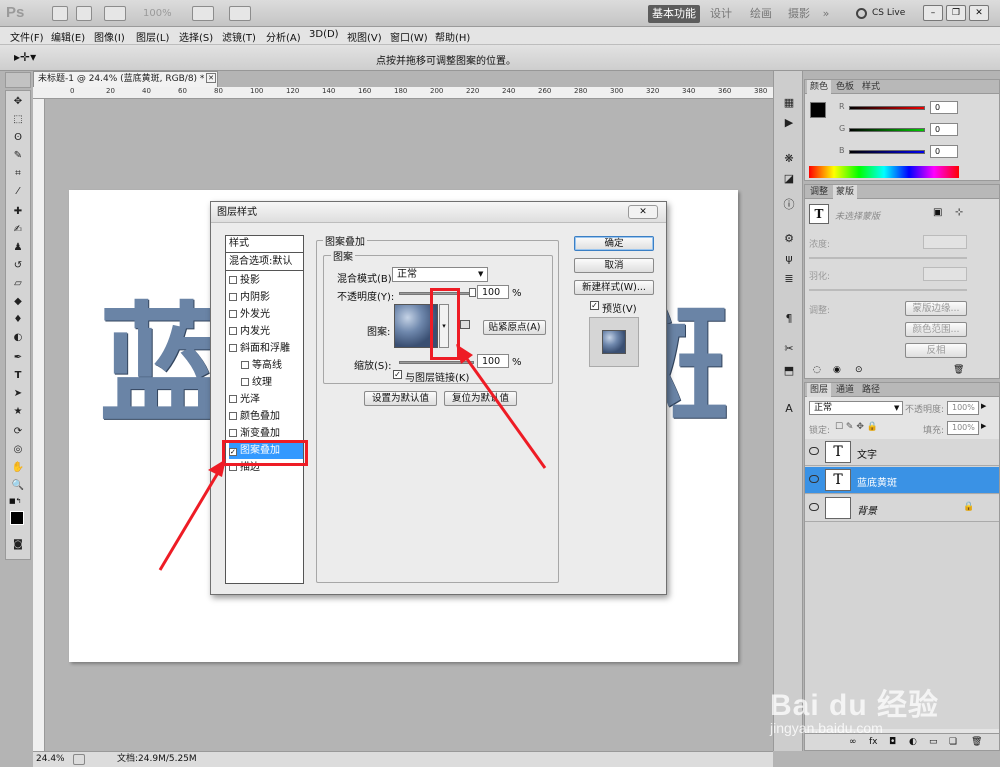 The width and height of the screenshot is (1000, 767). I want to click on tab-masks: 蒙版, so click(845, 192).